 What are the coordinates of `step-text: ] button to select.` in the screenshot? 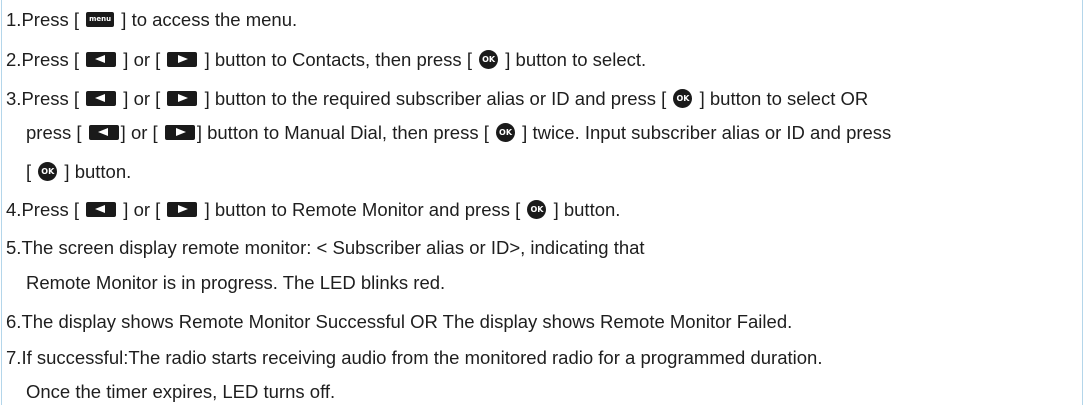 It's located at (573, 59).